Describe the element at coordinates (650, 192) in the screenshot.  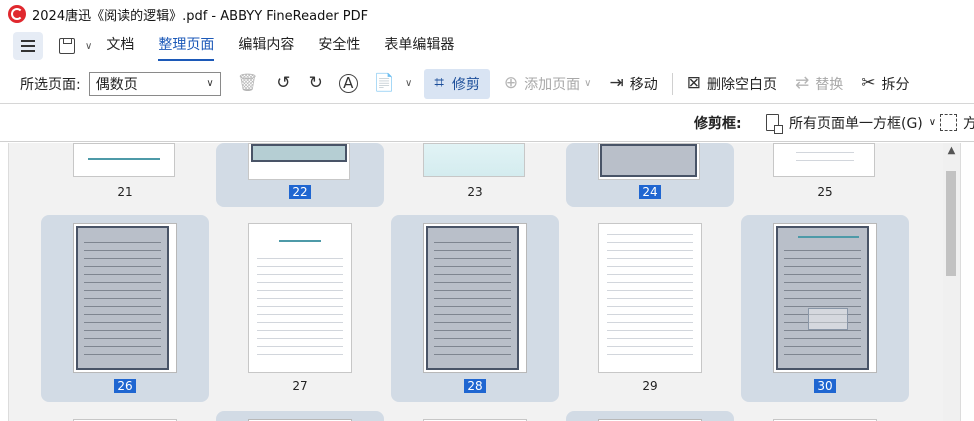
I see `page-number: 24` at that location.